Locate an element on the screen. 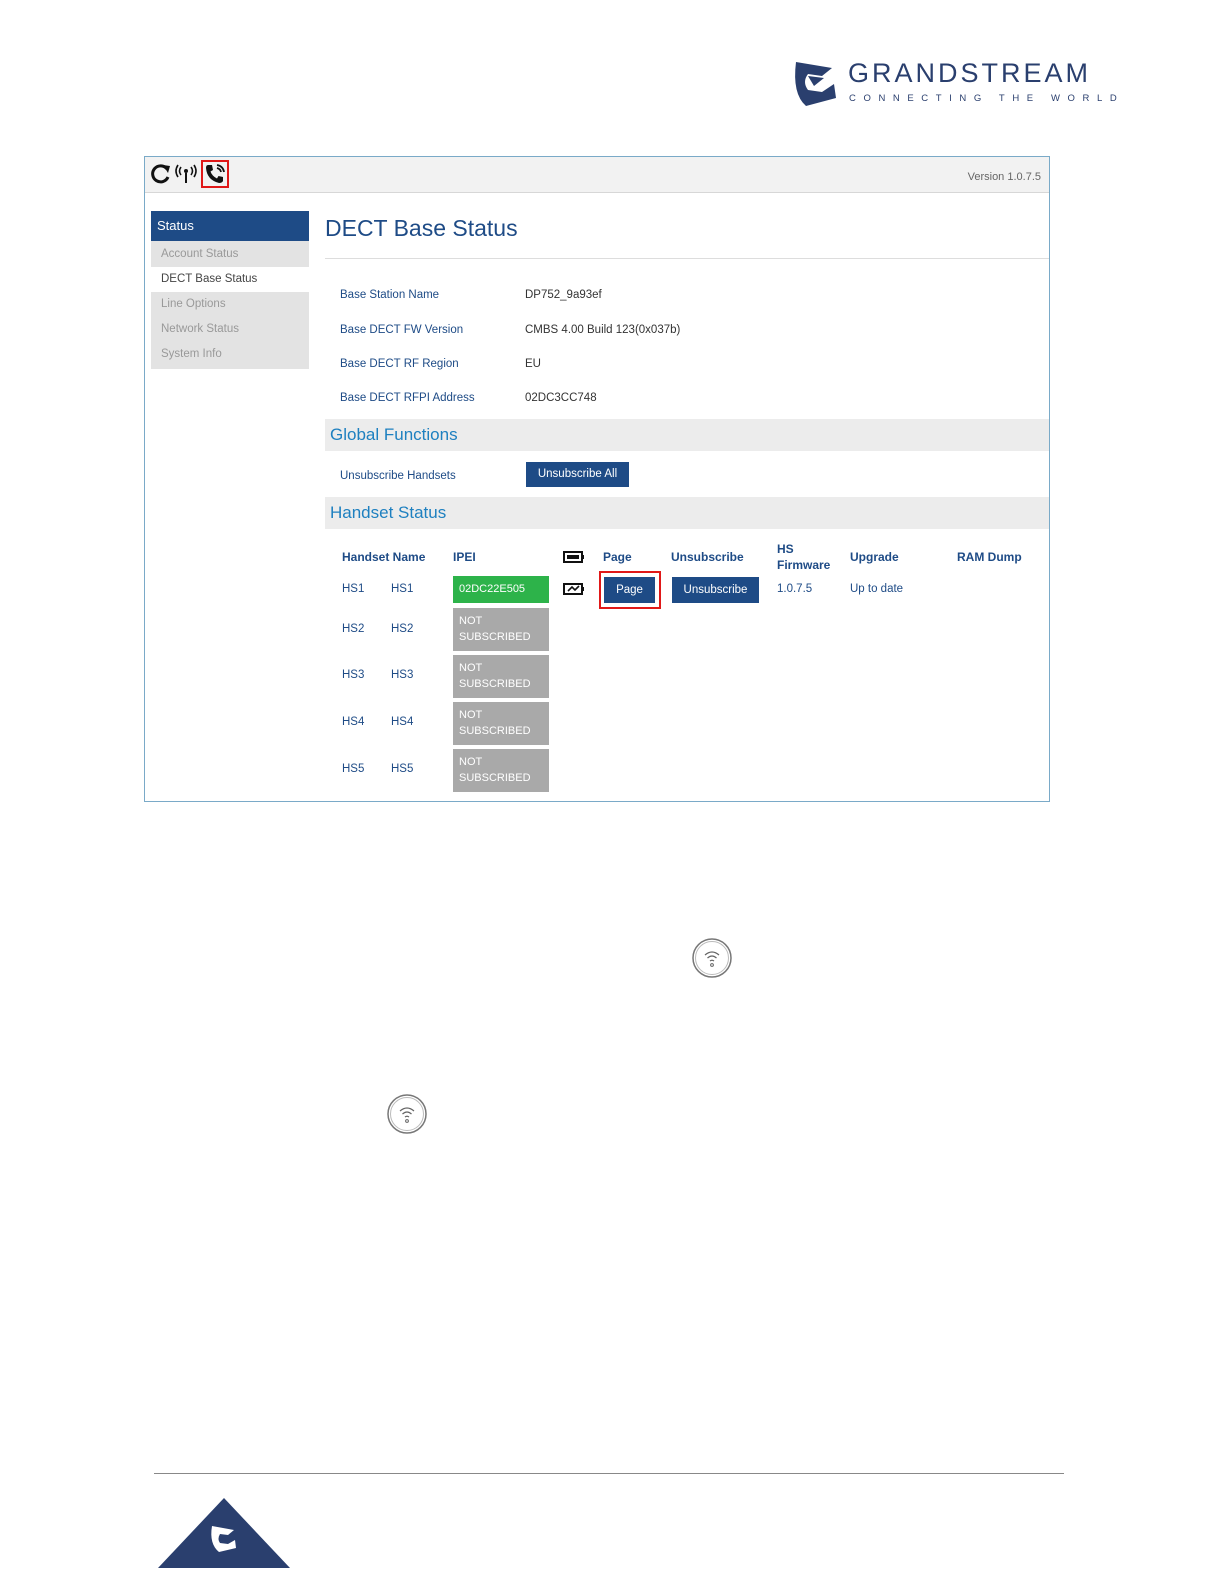  ipei-hs5-line1: NOT is located at coordinates (471, 762).